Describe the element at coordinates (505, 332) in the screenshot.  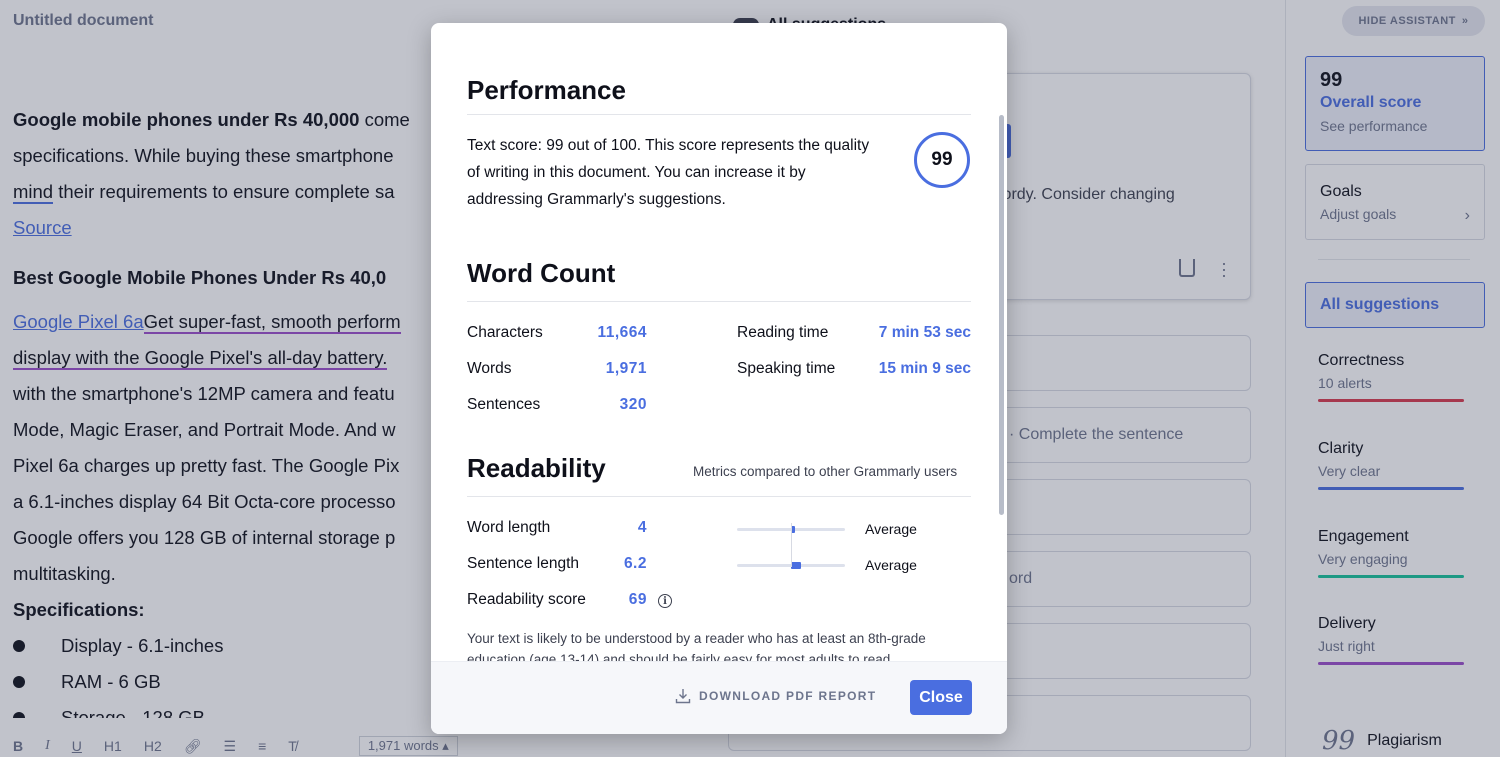
I see `characters-label: Characters` at that location.